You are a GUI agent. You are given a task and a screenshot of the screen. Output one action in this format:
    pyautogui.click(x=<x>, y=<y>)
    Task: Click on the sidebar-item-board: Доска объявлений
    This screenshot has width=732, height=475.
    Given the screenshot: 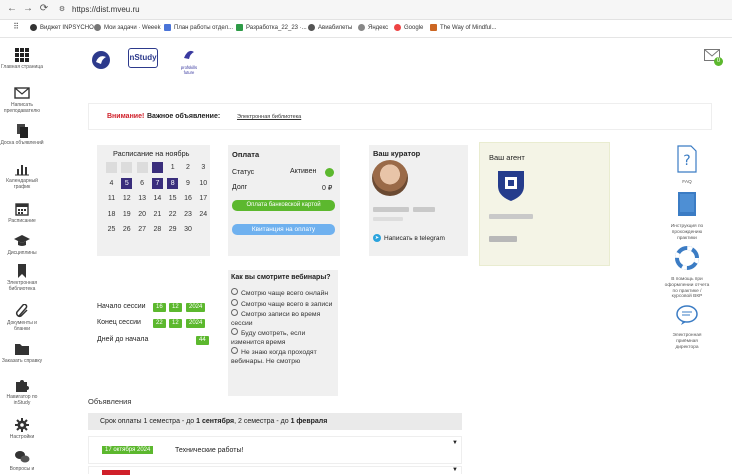 What is the action you would take?
    pyautogui.click(x=22, y=135)
    